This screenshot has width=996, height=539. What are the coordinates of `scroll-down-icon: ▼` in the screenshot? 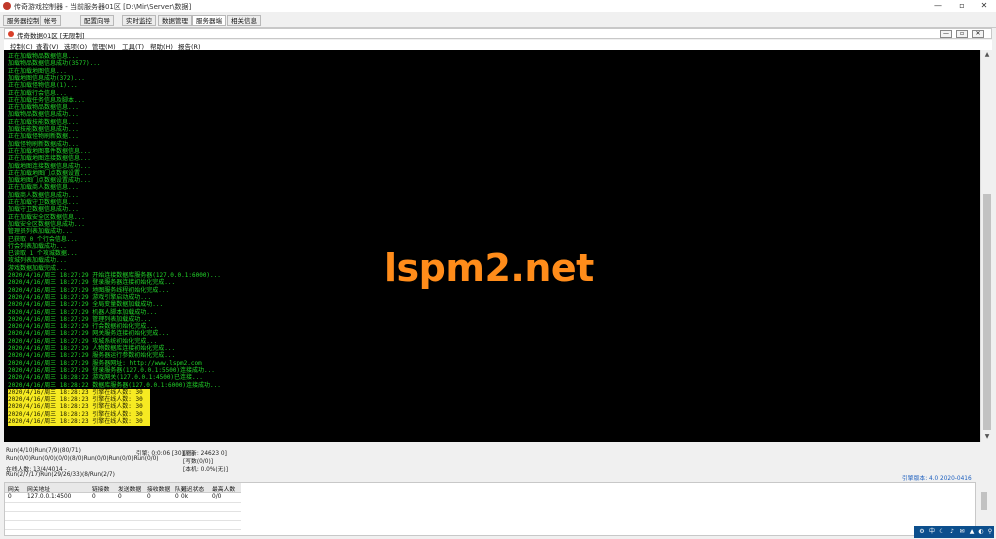 It's located at (987, 437).